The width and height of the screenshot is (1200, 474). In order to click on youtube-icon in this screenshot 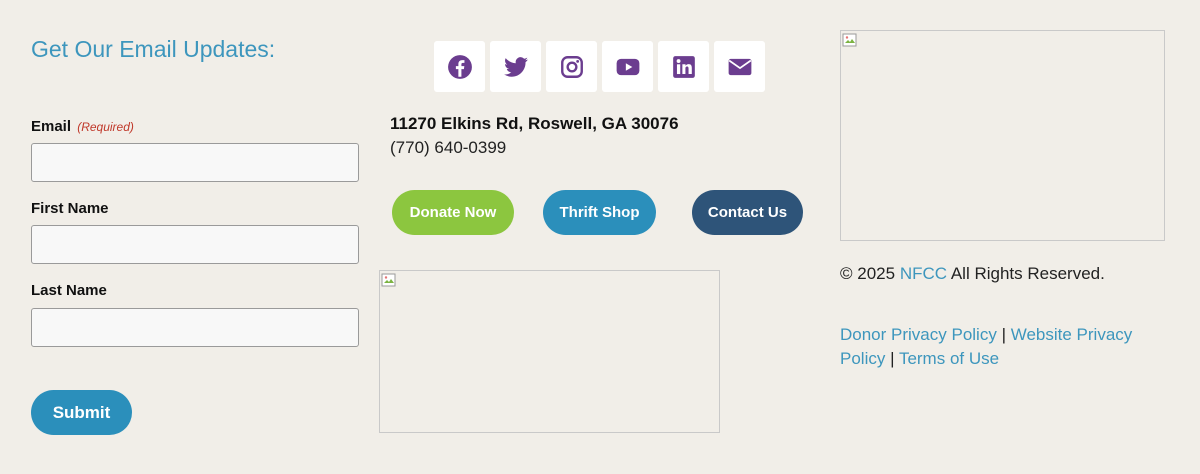, I will do `click(628, 67)`.